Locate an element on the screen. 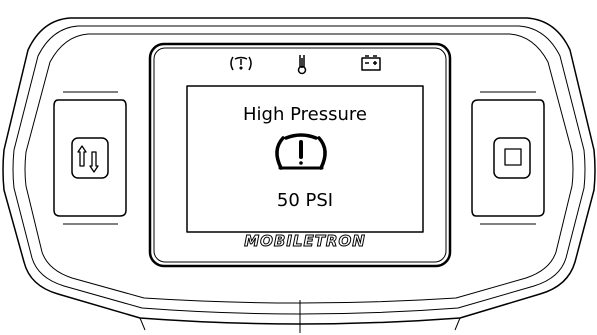 Image resolution: width=597 pixels, height=335 pixels. select-button is located at coordinates (509, 158).